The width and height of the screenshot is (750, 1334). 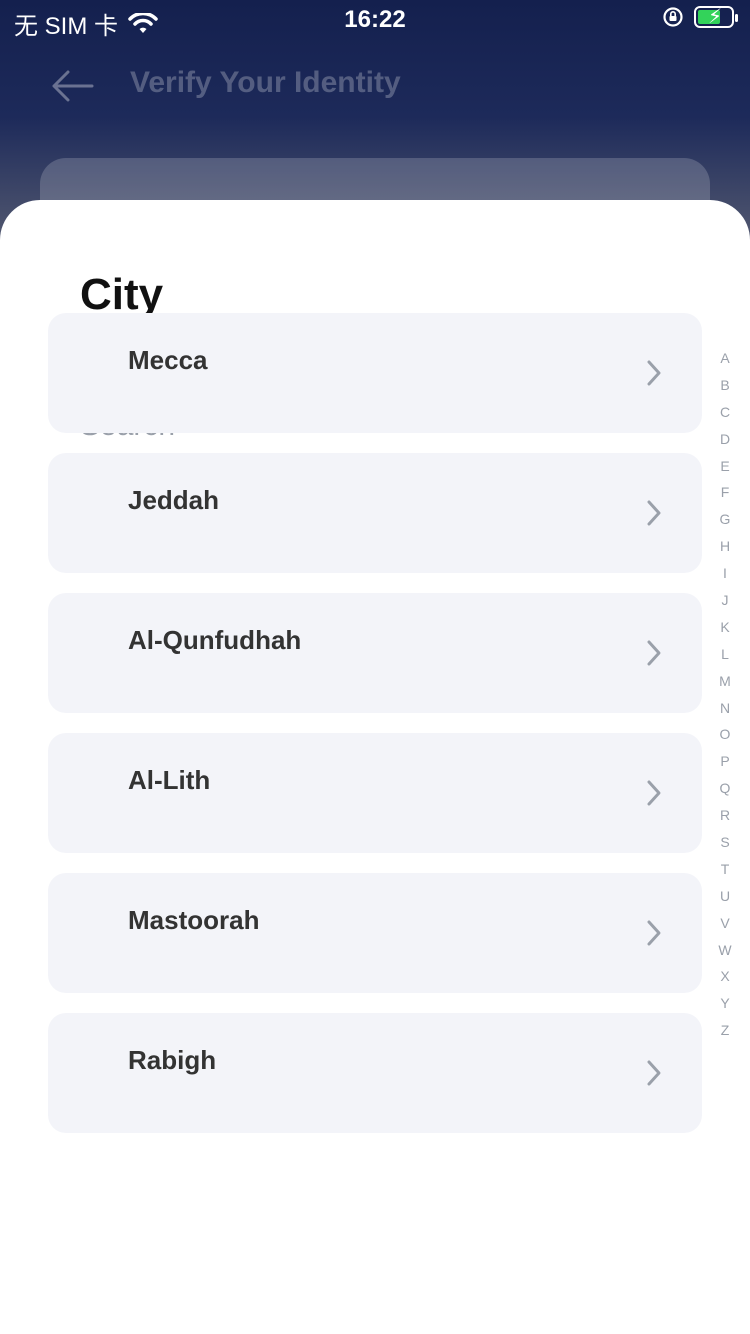 What do you see at coordinates (194, 920) in the screenshot?
I see `list-item-label: Mastoorah` at bounding box center [194, 920].